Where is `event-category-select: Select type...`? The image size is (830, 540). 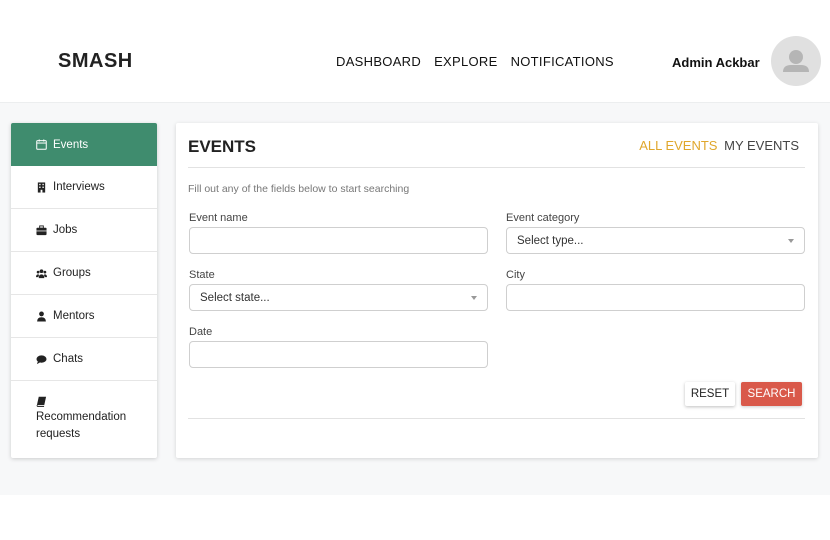
event-category-select: Select type... is located at coordinates (655, 240).